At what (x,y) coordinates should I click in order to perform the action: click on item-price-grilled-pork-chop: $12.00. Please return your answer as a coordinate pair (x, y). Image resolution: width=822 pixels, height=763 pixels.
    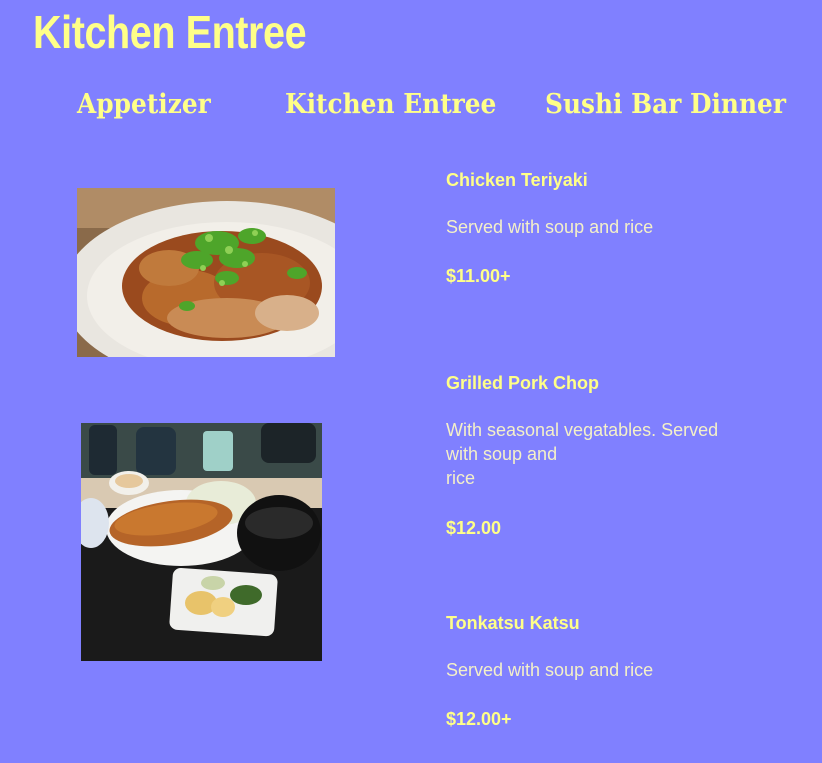
    Looking at the image, I should click on (474, 528).